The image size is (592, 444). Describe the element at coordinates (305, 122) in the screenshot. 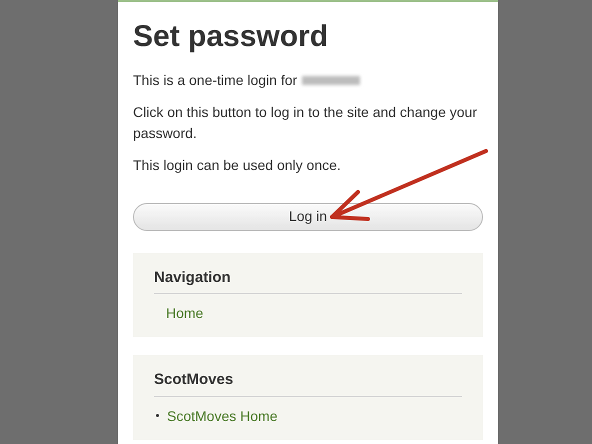

I see `body-text: Click on this button to log in to the site and change your password.` at that location.